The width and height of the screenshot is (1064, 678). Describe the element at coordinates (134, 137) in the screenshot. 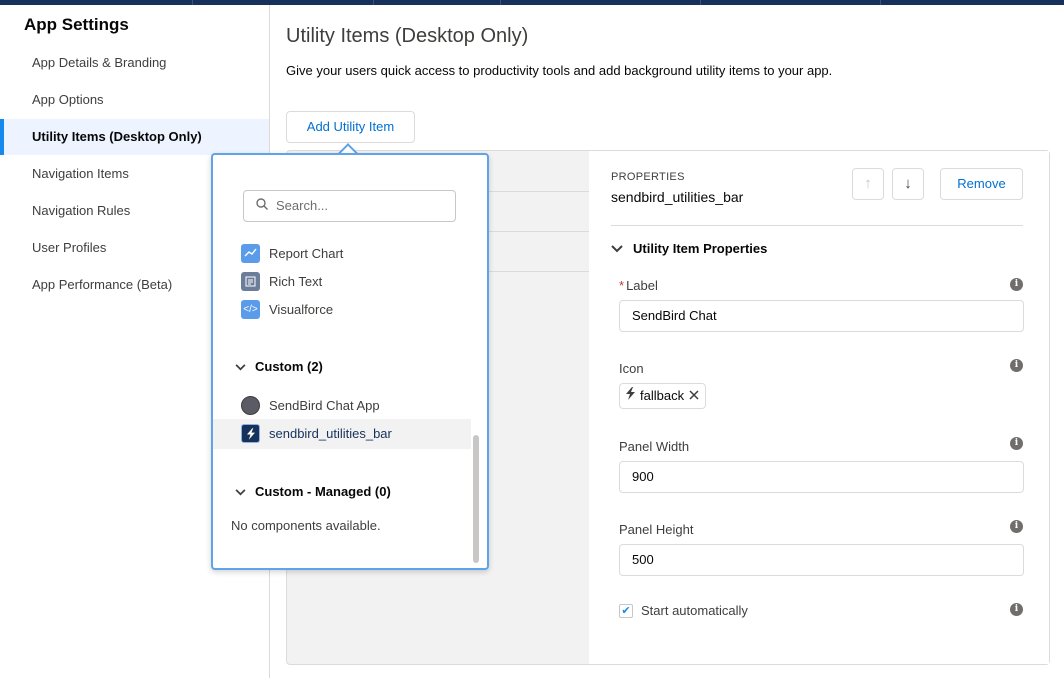

I see `sidebar-item-utility-items: Utility Items (Desktop Only)` at that location.